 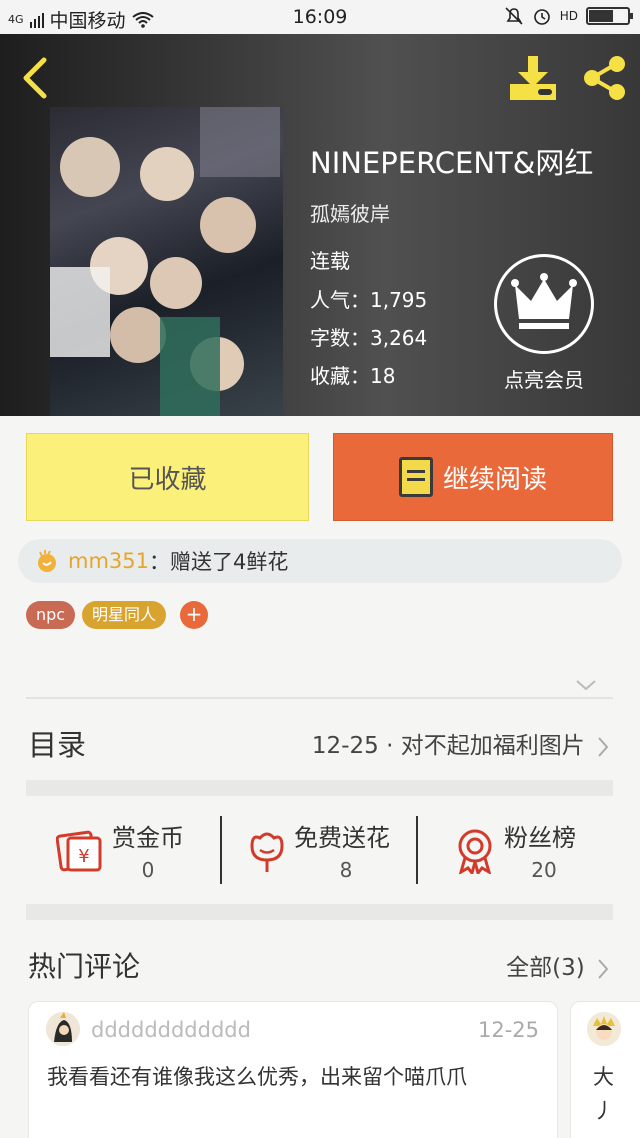 I want to click on comment-card: dddddddddddd 12-25 我看看还有谁像我这么优秀，出来留个喵爪爪, so click(x=293, y=1069).